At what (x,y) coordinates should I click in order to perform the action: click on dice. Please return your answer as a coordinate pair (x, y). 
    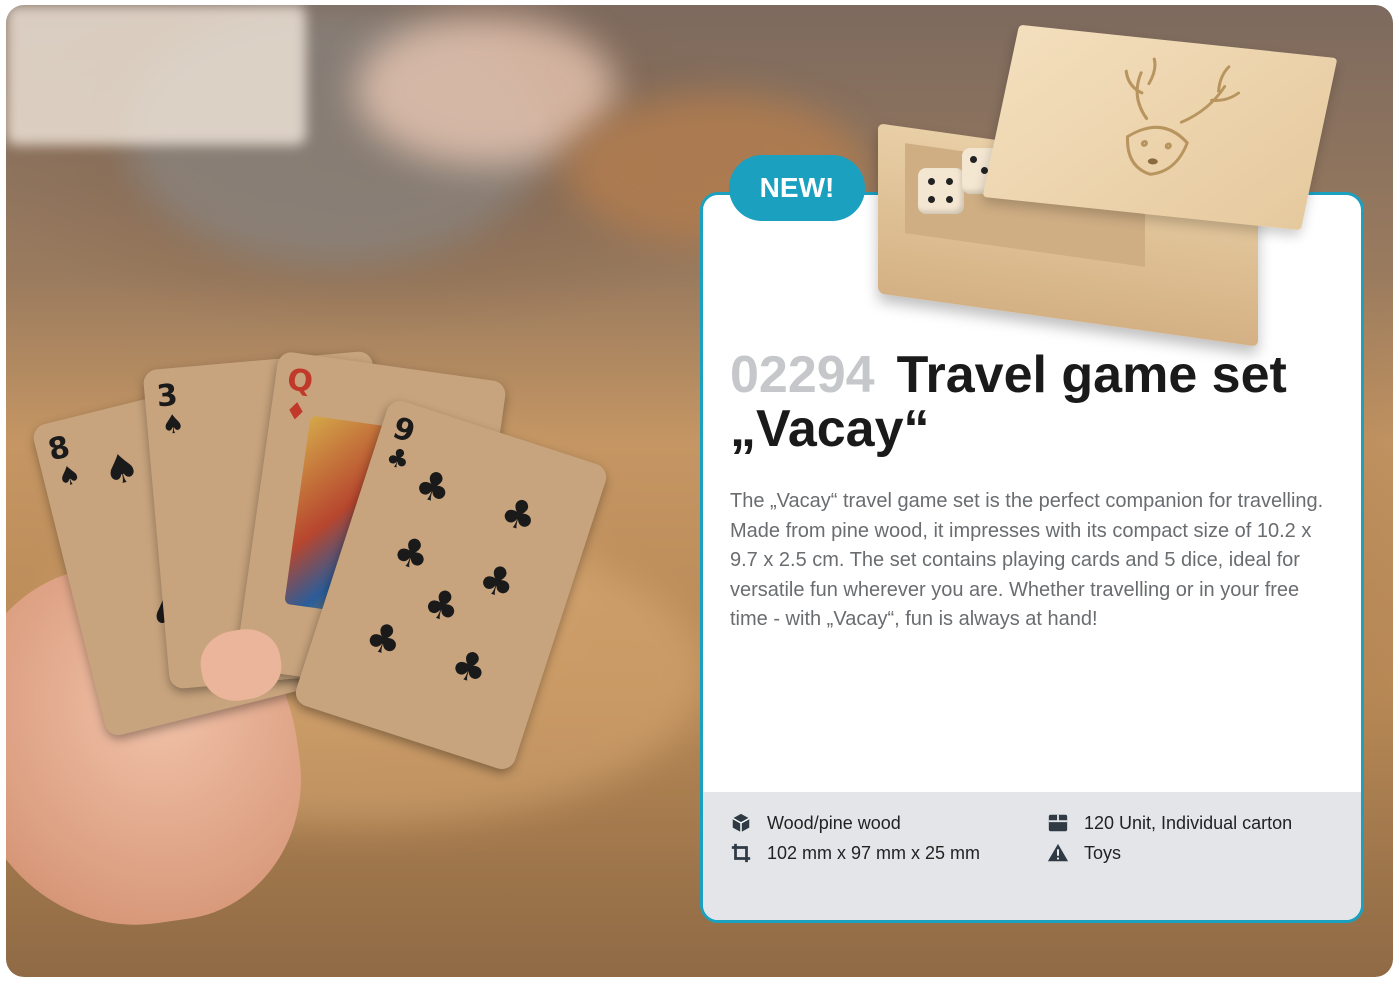
    Looking at the image, I should click on (941, 191).